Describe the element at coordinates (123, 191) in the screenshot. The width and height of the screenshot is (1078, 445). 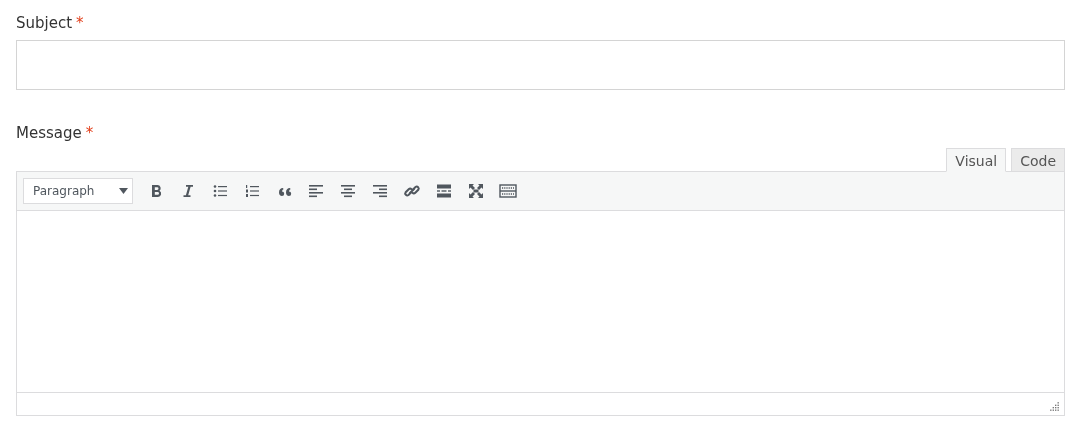
I see `caret-icon` at that location.